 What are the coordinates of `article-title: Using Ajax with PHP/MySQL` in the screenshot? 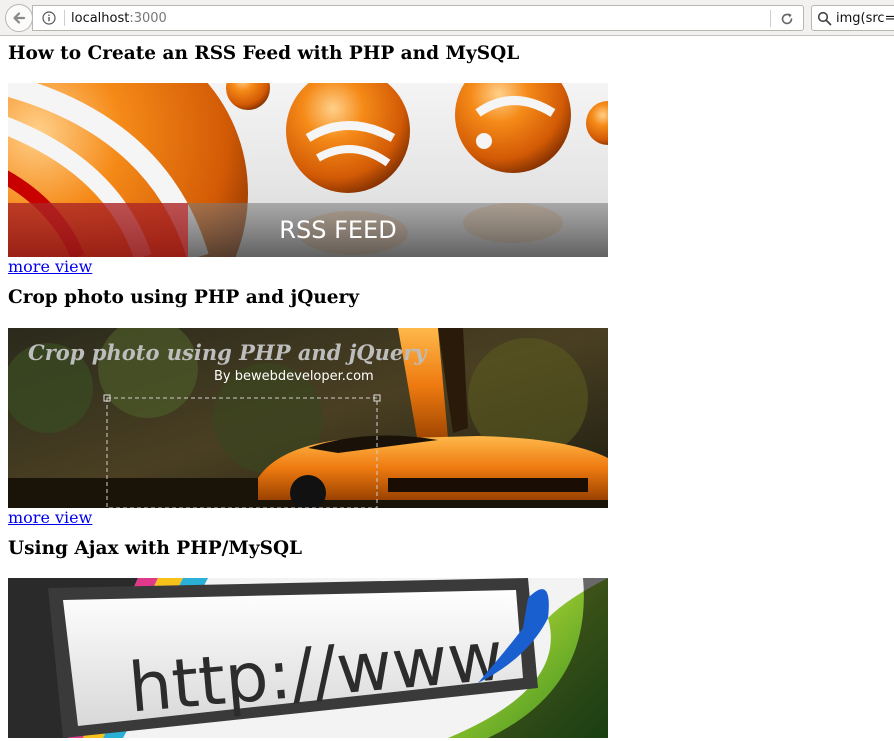 It's located at (155, 548).